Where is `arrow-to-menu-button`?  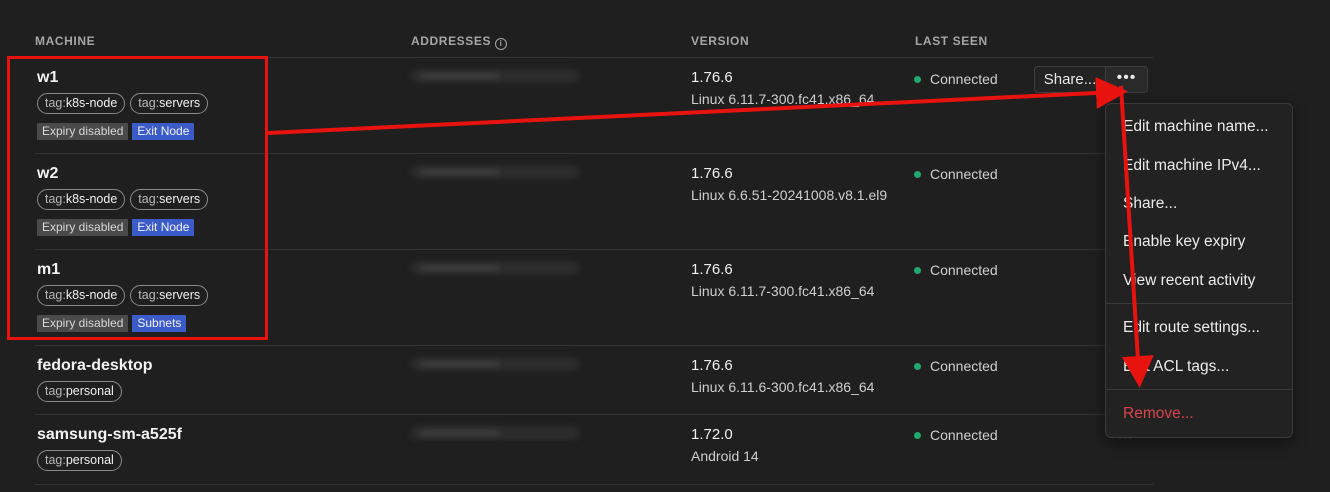
arrow-to-menu-button is located at coordinates (697, 105).